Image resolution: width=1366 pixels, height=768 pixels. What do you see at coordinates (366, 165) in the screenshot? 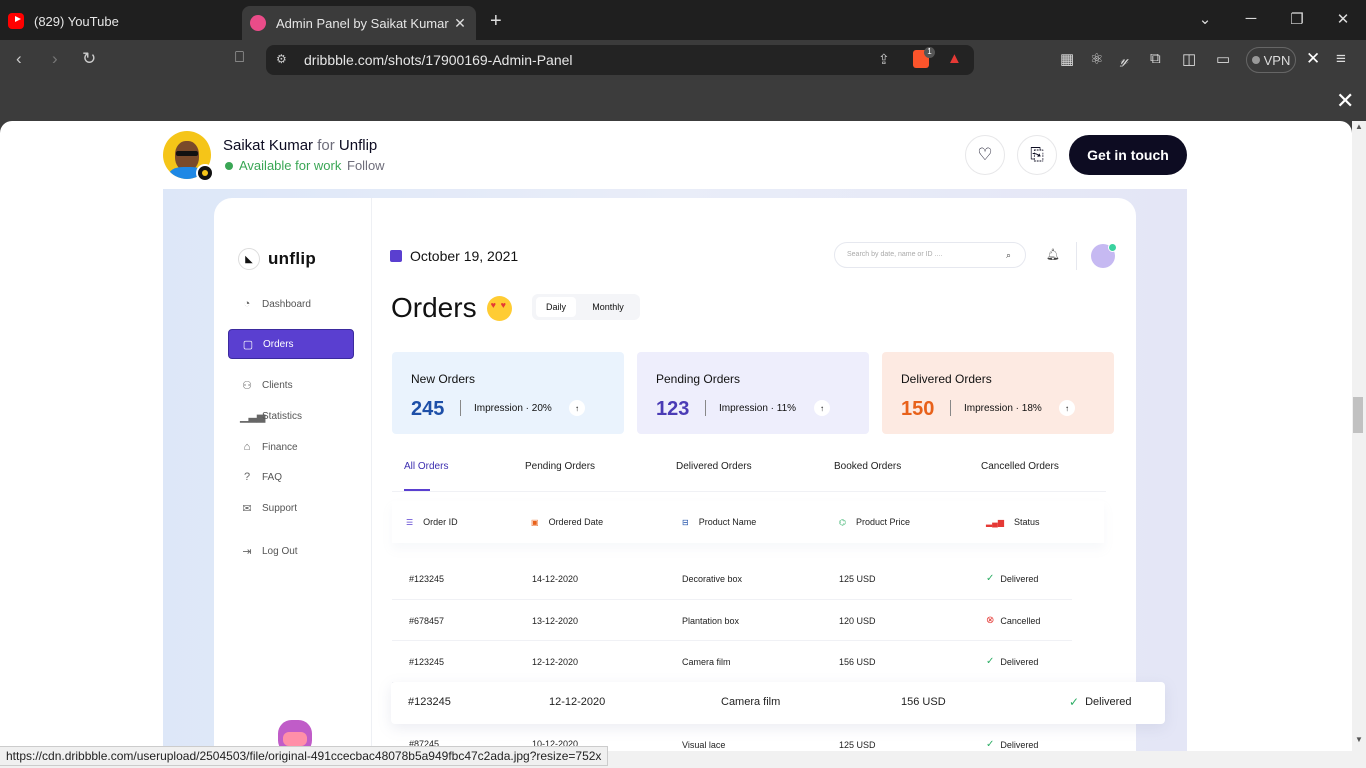
I see `follow-button: Follow` at bounding box center [366, 165].